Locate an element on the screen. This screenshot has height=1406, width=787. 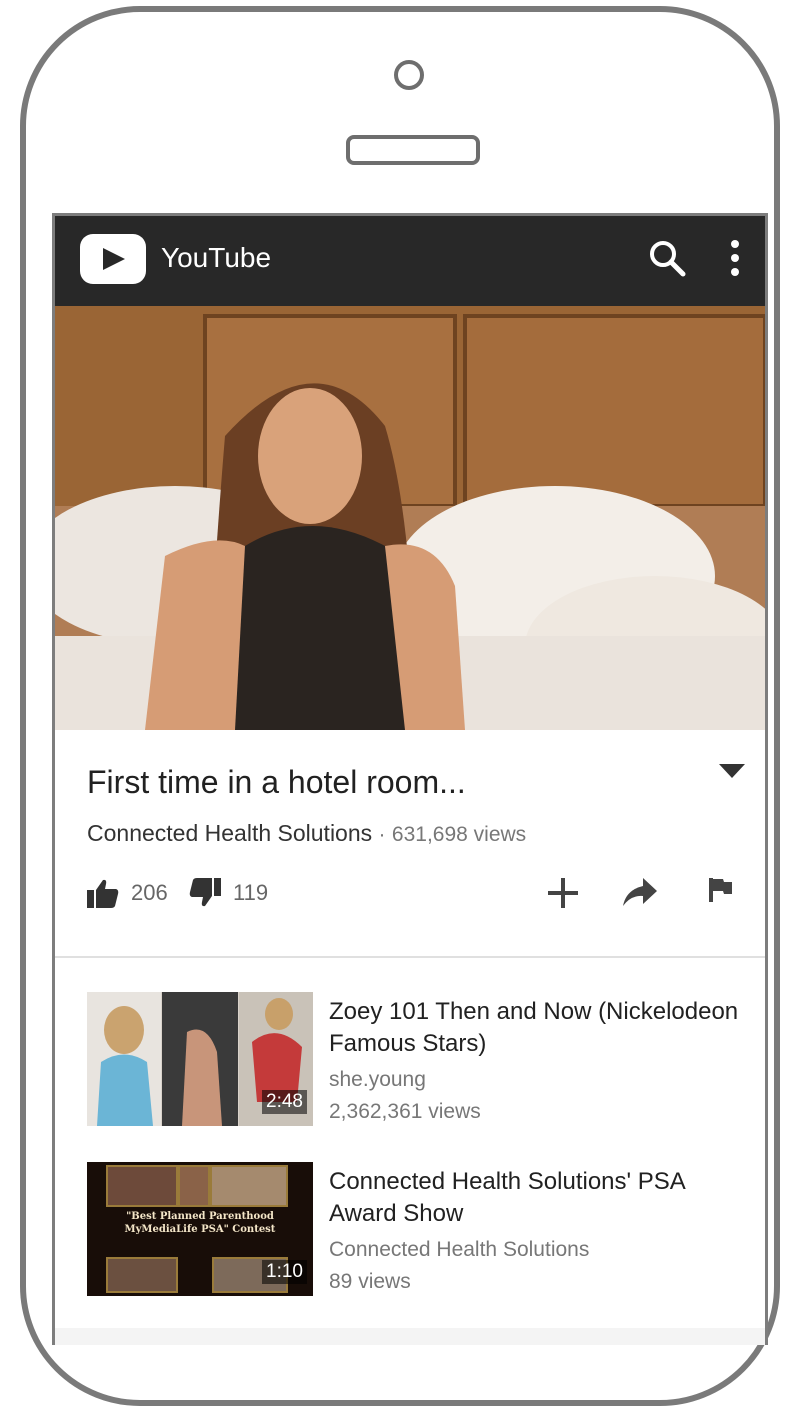
thumbs-down-icon is located at coordinates (205, 892).